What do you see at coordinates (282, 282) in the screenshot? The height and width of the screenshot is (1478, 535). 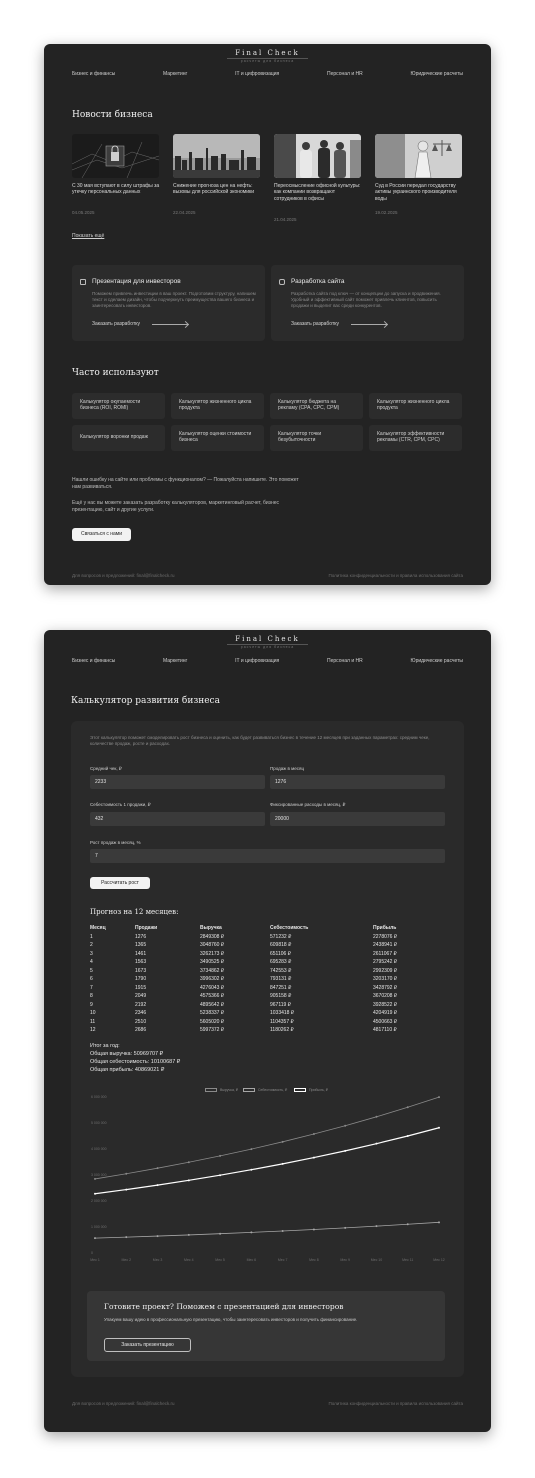 I see `website-icon` at bounding box center [282, 282].